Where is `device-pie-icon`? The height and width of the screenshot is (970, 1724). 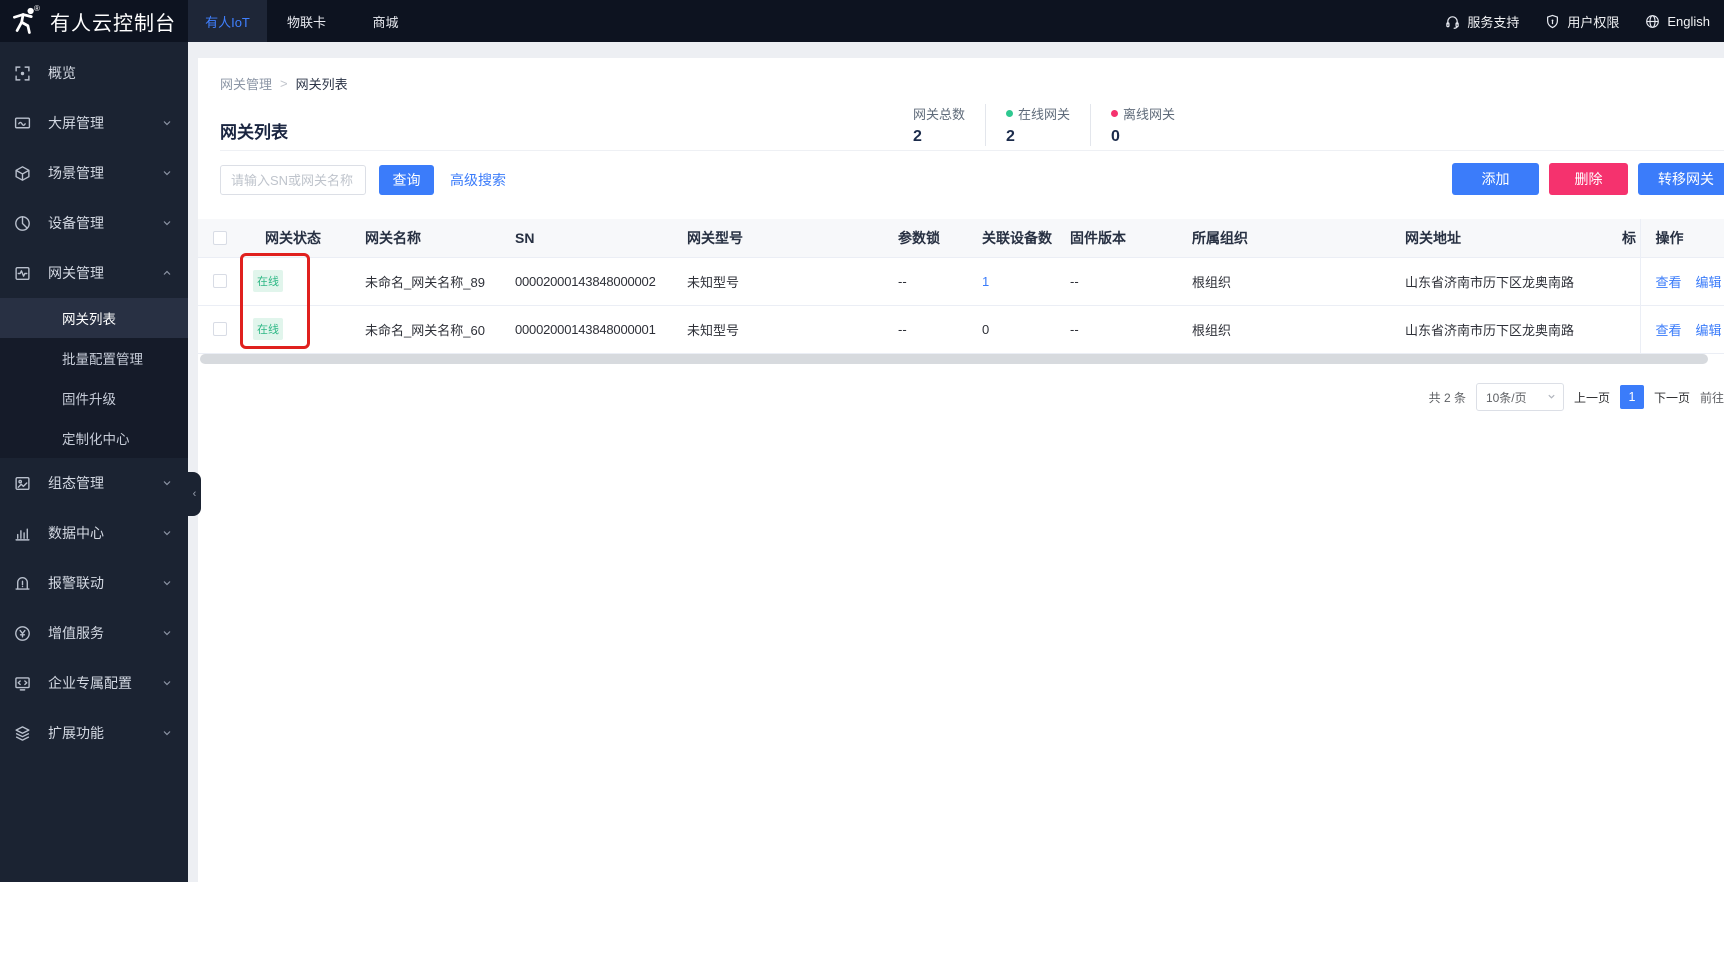 device-pie-icon is located at coordinates (22, 223).